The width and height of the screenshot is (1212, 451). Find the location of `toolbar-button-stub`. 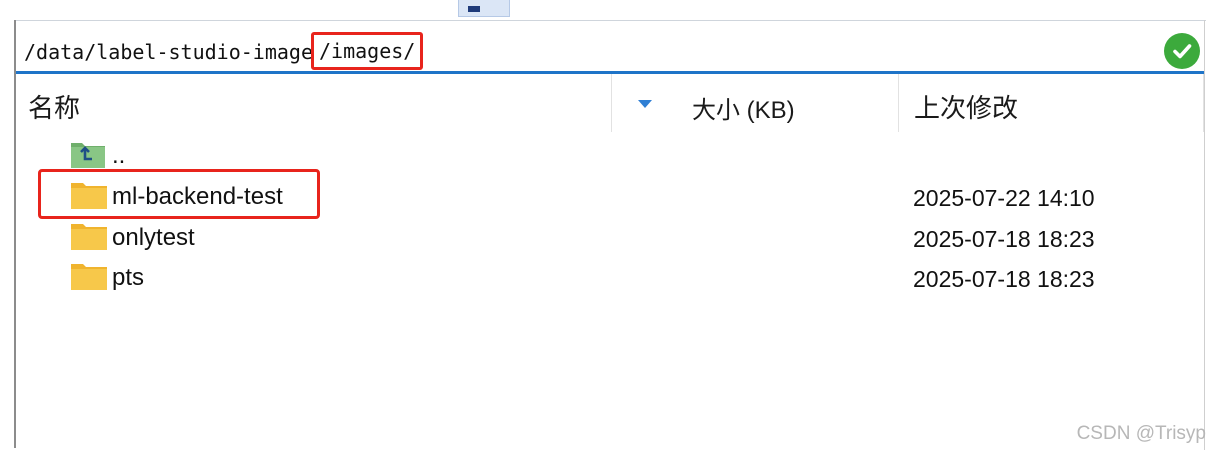

toolbar-button-stub is located at coordinates (484, 8).